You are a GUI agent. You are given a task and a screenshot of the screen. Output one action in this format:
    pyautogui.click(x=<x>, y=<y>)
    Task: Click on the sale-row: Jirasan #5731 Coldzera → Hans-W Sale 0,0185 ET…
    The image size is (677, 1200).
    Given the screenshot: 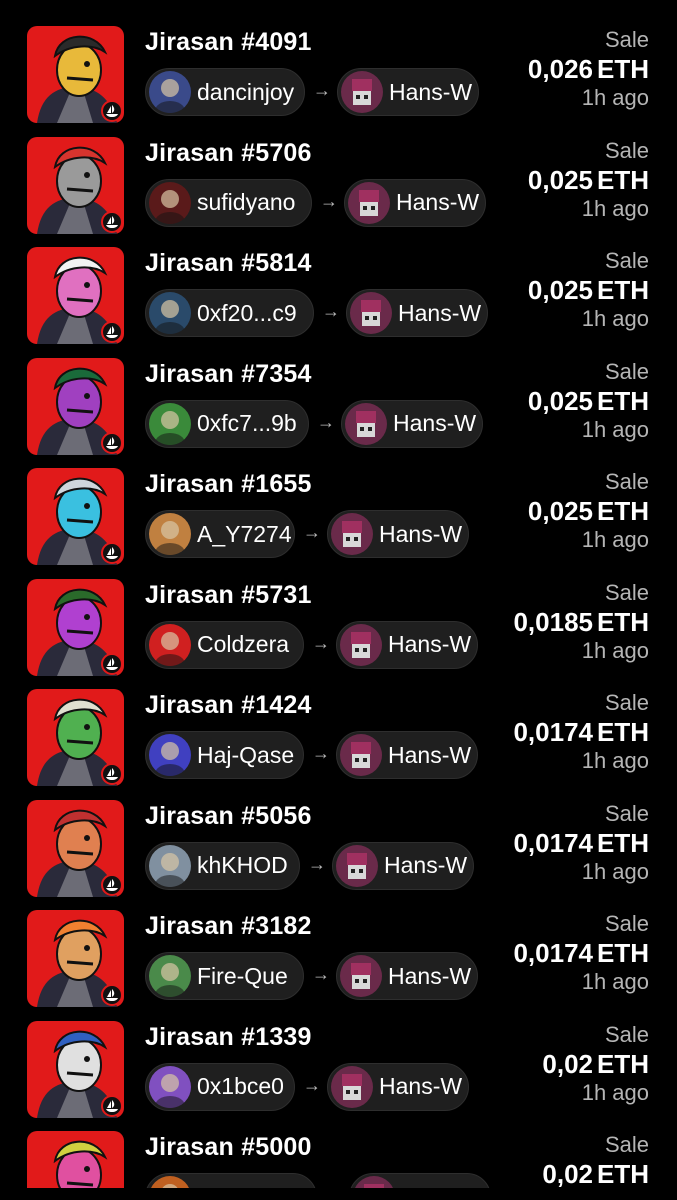 What is the action you would take?
    pyautogui.click(x=338, y=633)
    